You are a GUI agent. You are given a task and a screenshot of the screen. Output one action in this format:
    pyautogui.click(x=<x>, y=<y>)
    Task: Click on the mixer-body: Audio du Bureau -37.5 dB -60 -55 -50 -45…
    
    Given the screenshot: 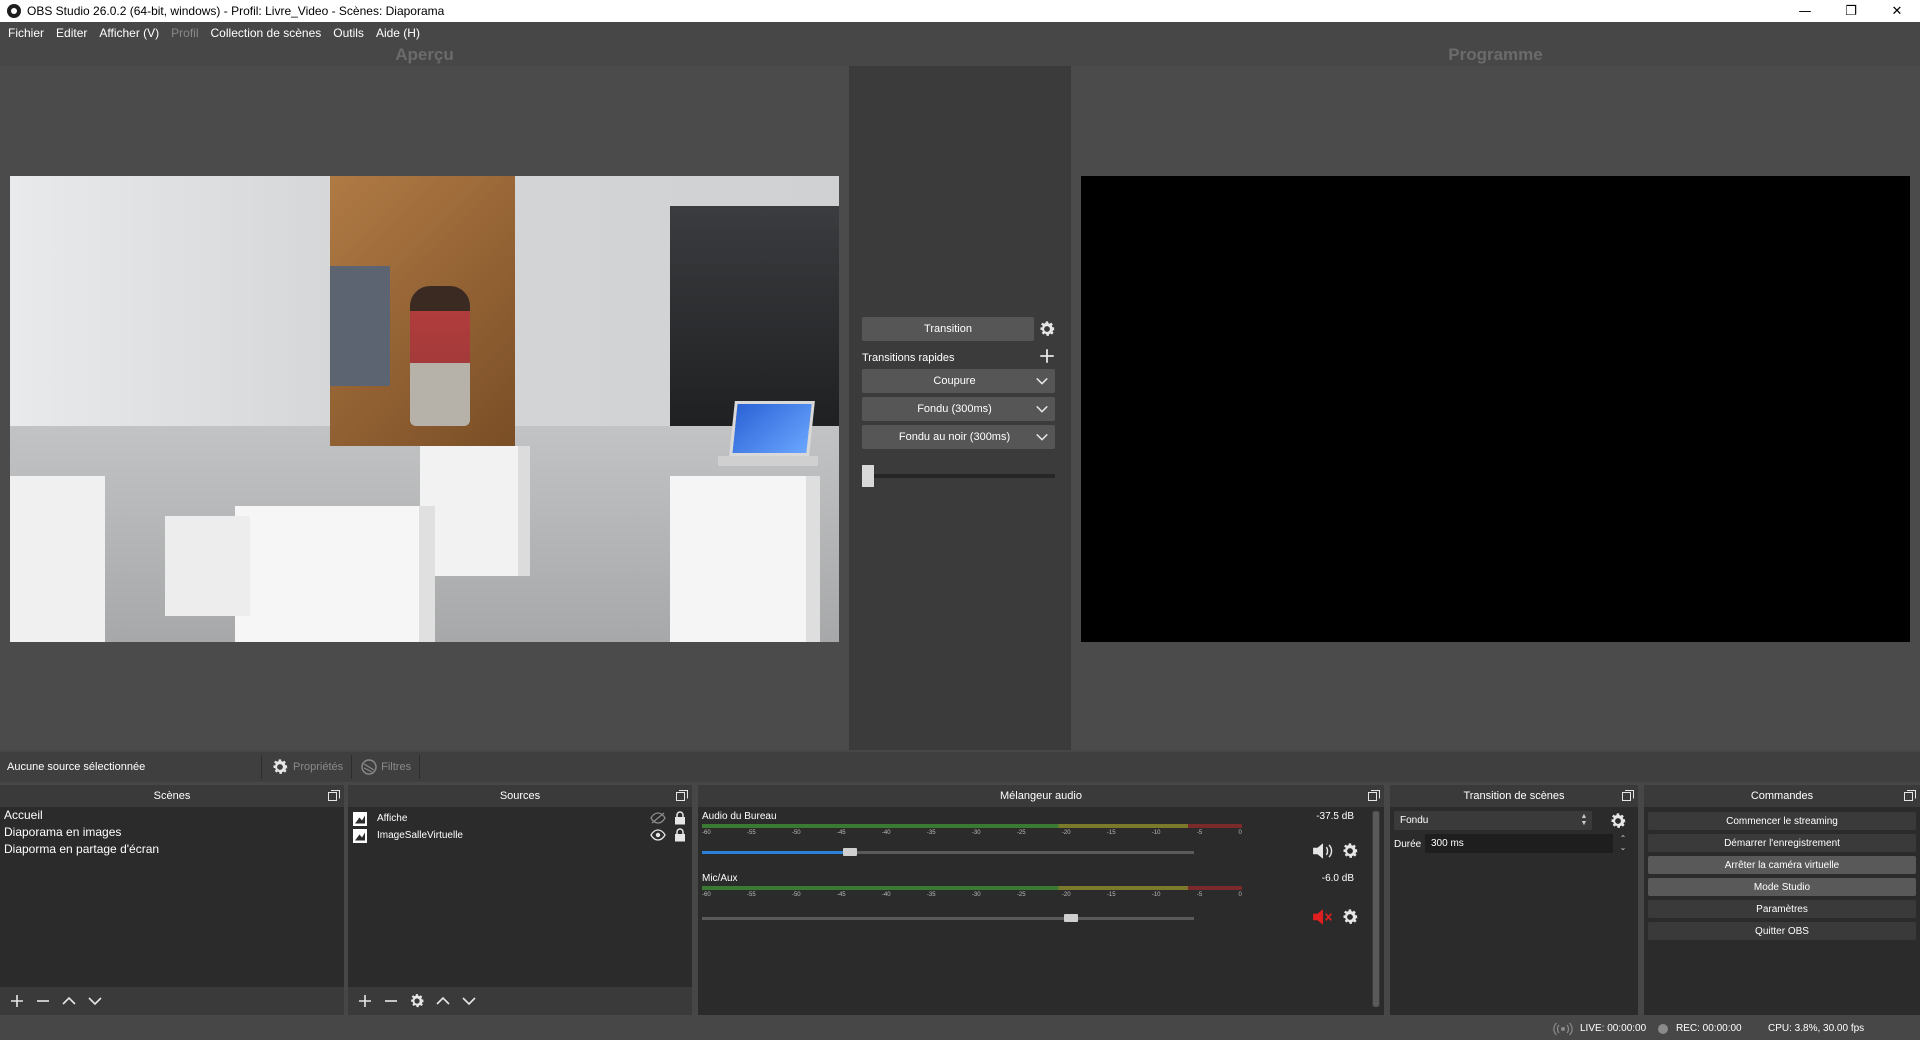 What is the action you would take?
    pyautogui.click(x=1041, y=911)
    